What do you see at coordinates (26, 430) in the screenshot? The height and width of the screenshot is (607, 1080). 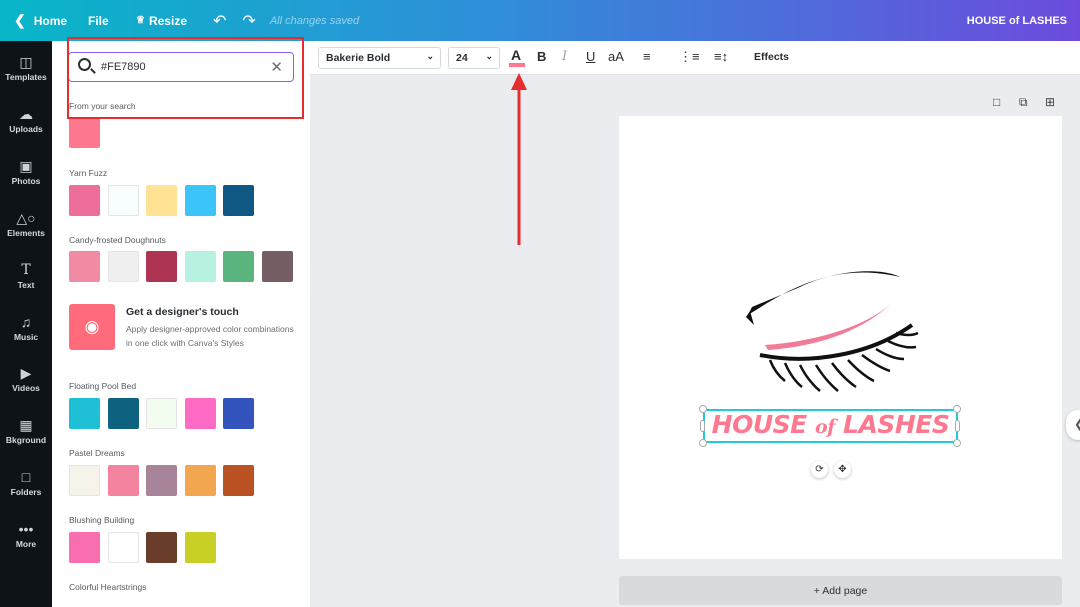 I see `rail-item-background: ▦ Bkground` at bounding box center [26, 430].